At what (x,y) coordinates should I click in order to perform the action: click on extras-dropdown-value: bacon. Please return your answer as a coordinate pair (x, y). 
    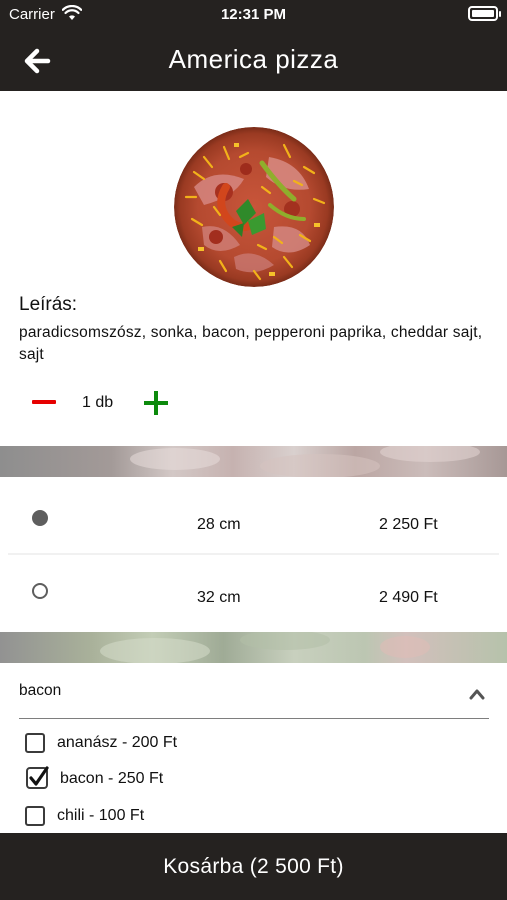
    Looking at the image, I should click on (40, 690).